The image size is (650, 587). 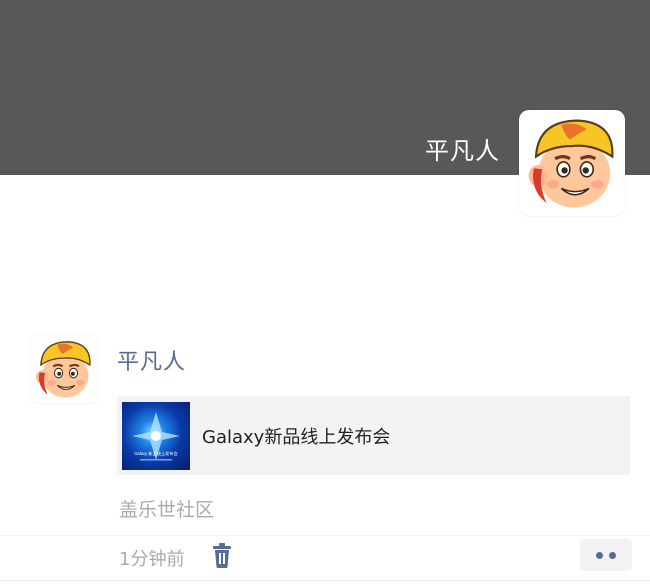 What do you see at coordinates (325, 556) in the screenshot?
I see `post-meta-row: 1分钟前` at bounding box center [325, 556].